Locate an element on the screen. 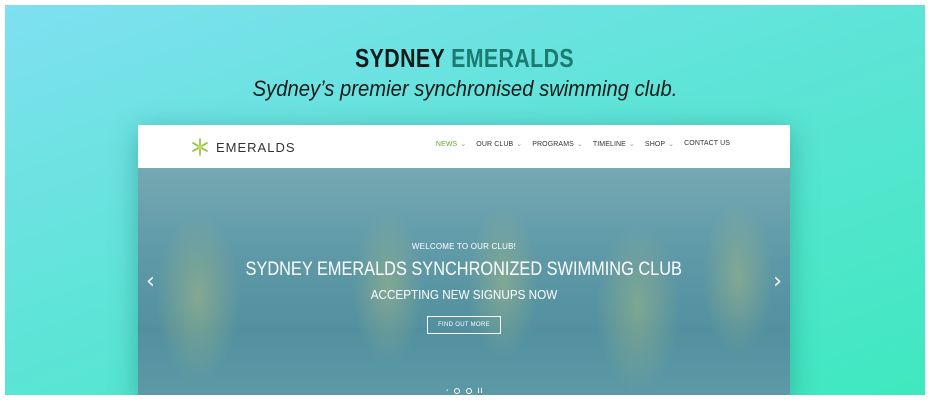 The width and height of the screenshot is (930, 400). menu-label: SHOP is located at coordinates (655, 144).